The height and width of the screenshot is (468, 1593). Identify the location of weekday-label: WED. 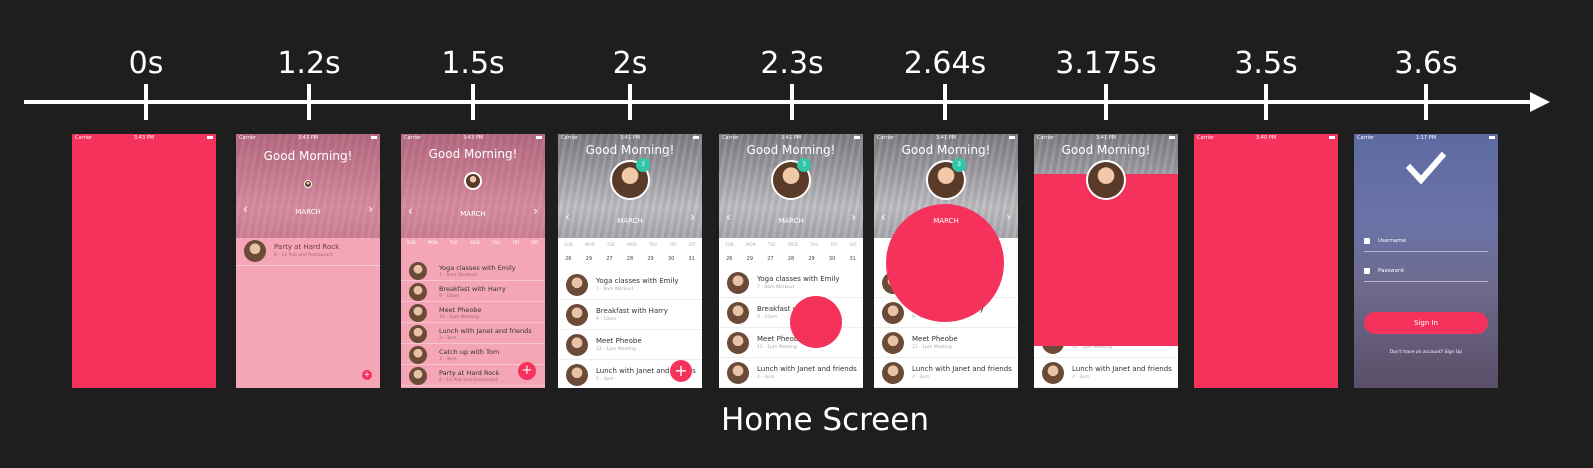
(475, 242).